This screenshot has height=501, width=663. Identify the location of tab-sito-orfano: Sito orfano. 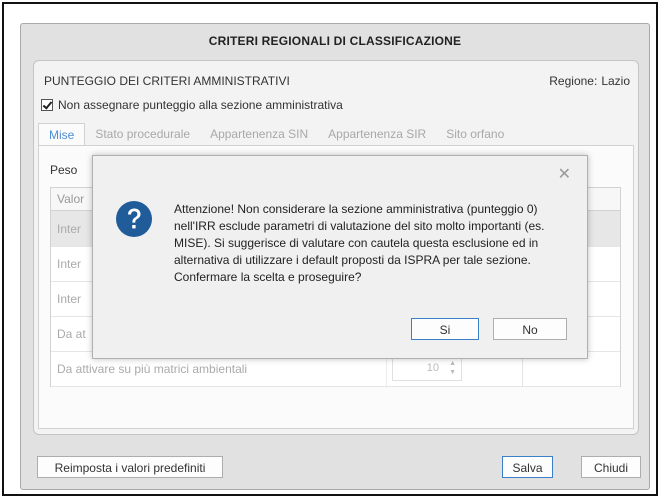
(475, 134).